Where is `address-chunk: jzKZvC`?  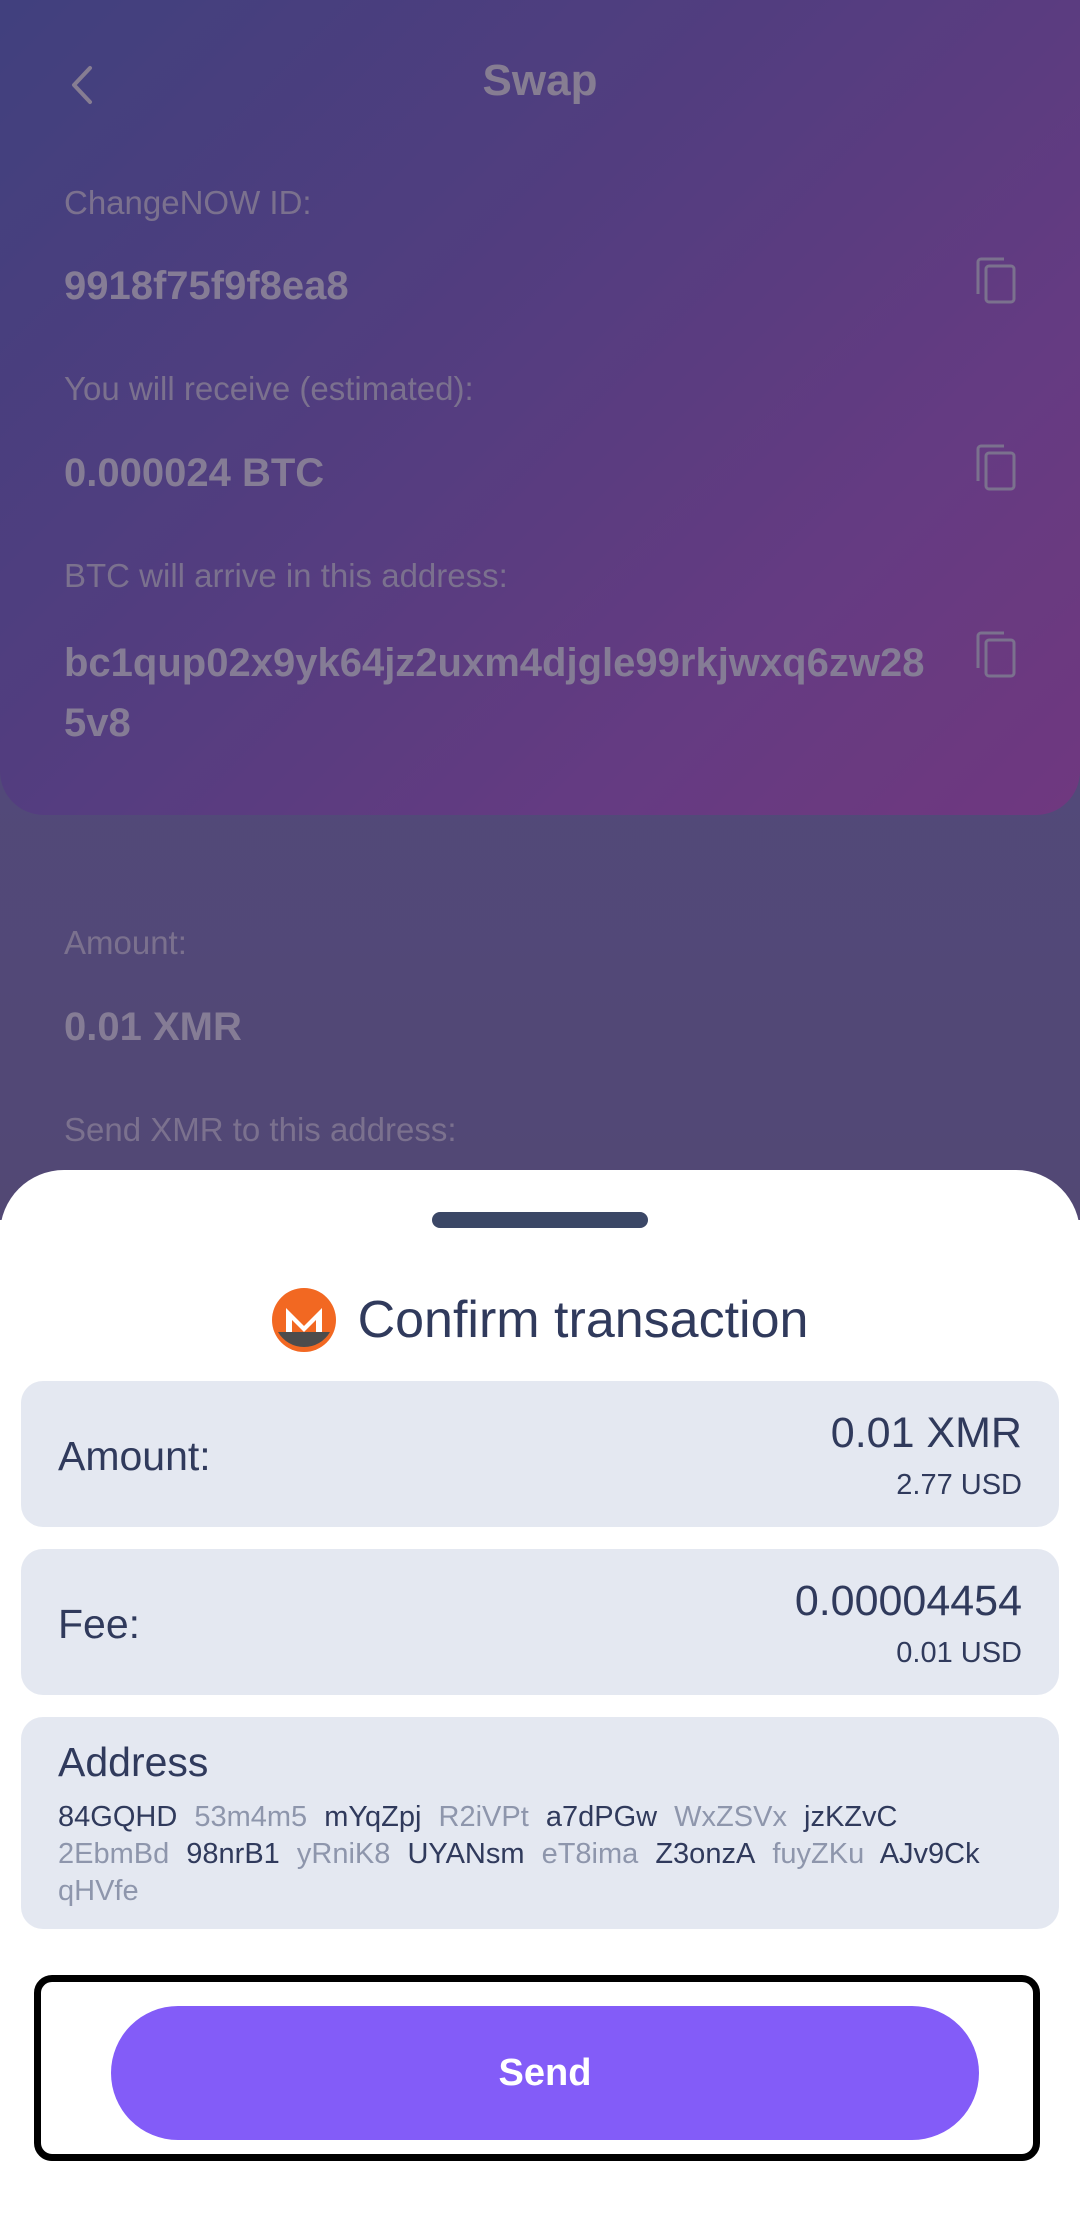
address-chunk: jzKZvC is located at coordinates (851, 1817).